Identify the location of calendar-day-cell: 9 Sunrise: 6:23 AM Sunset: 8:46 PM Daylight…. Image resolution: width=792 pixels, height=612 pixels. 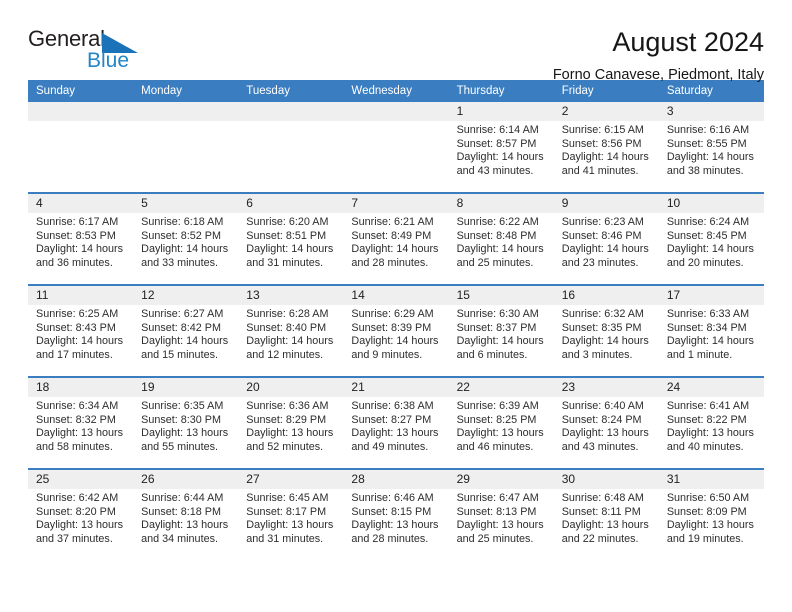
(606, 238).